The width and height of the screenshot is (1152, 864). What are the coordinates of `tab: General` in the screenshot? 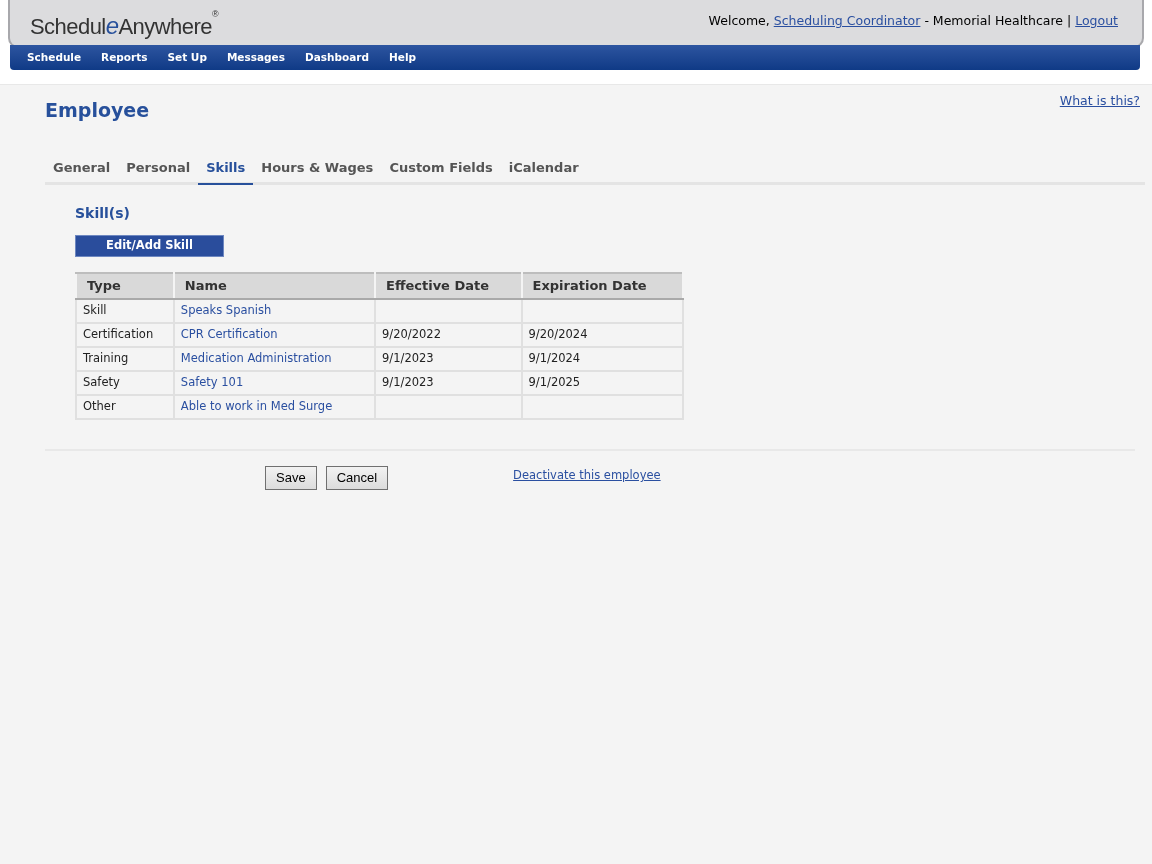 It's located at (82, 171).